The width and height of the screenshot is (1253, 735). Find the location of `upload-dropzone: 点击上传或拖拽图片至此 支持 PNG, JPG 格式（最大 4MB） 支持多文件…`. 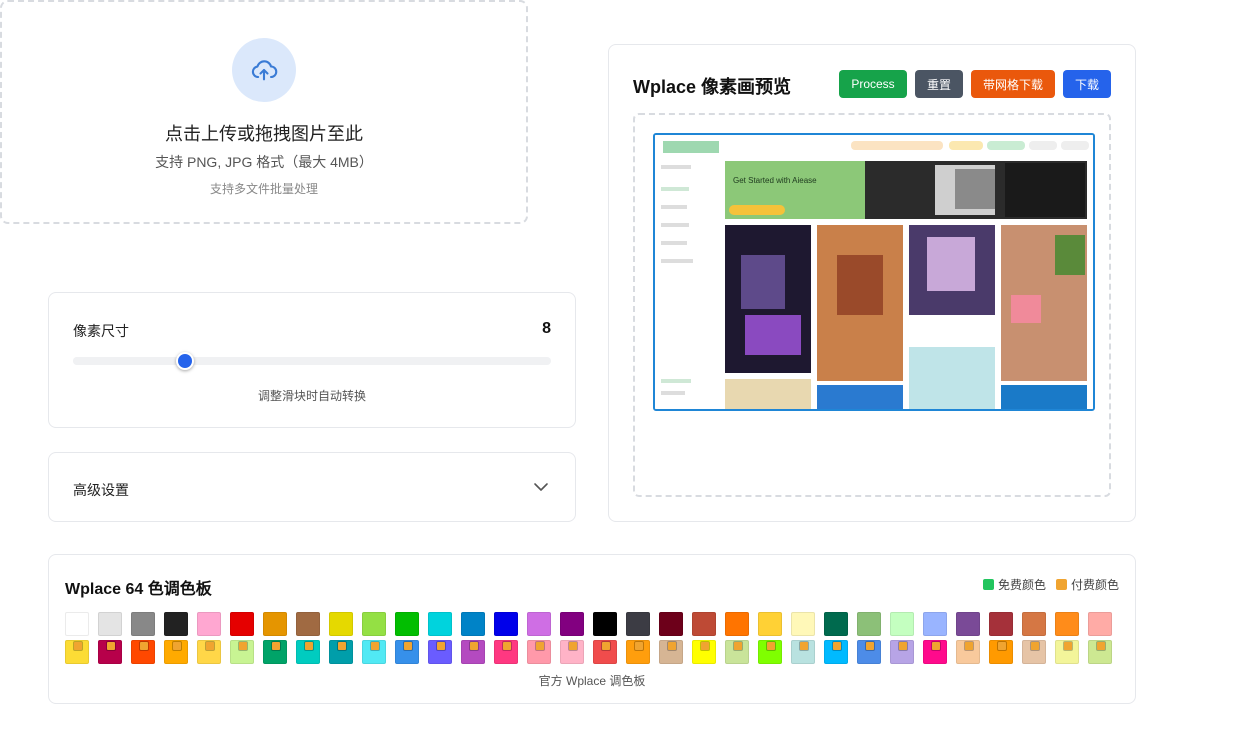

upload-dropzone: 点击上传或拖拽图片至此 支持 PNG, JPG 格式（最大 4MB） 支持多文件… is located at coordinates (264, 112).